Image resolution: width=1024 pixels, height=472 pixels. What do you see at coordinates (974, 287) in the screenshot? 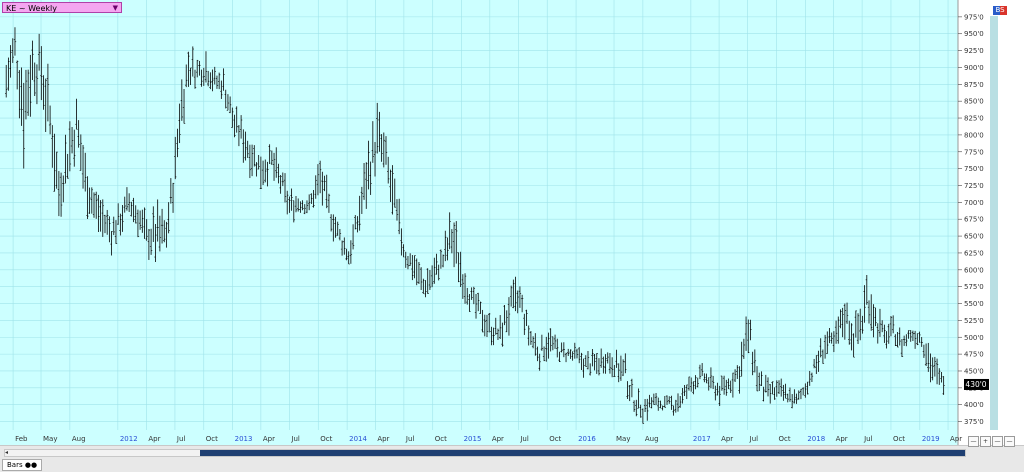
I see `y-tick-label: 575'0` at bounding box center [974, 287].